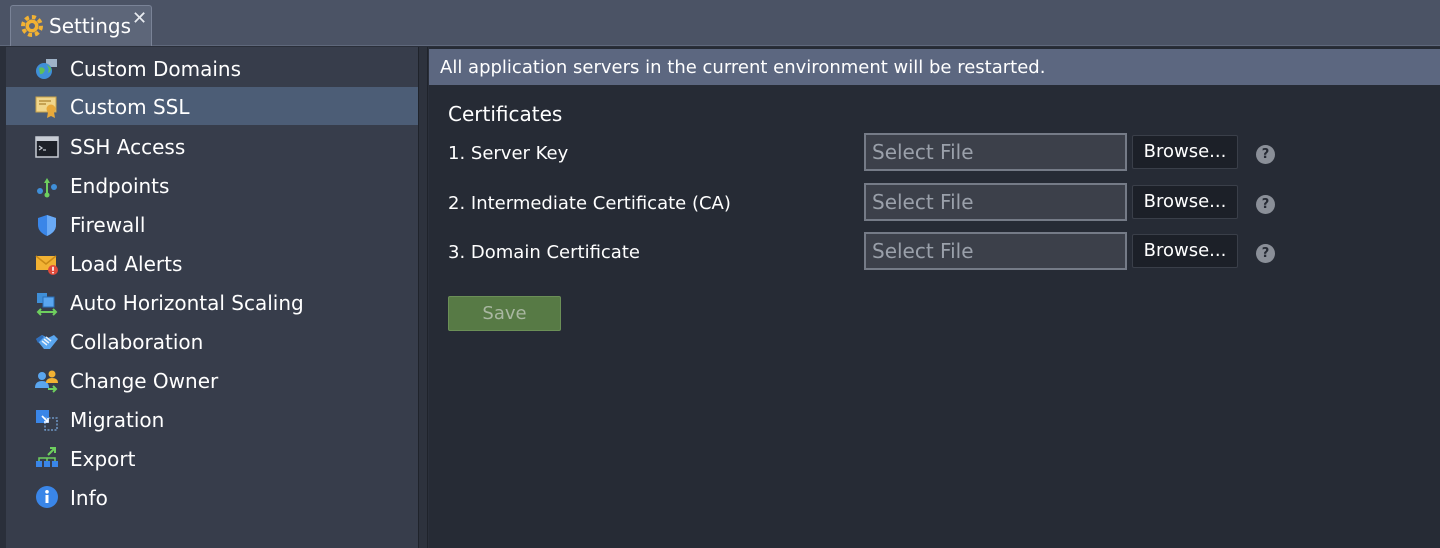  I want to click on sidebar-item-endpoints: Endpoints, so click(212, 185).